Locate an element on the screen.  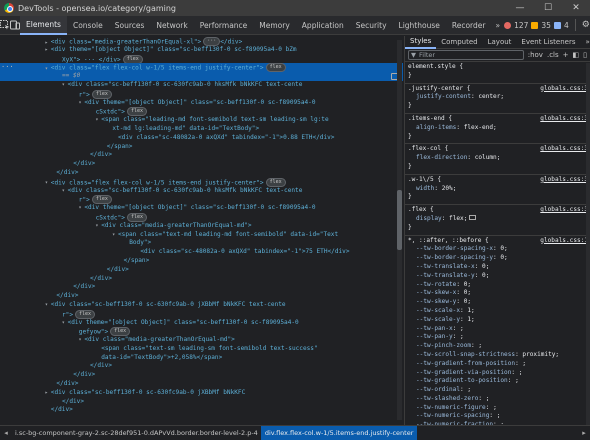
css-property-name: justify-content is located at coordinates (443, 96).